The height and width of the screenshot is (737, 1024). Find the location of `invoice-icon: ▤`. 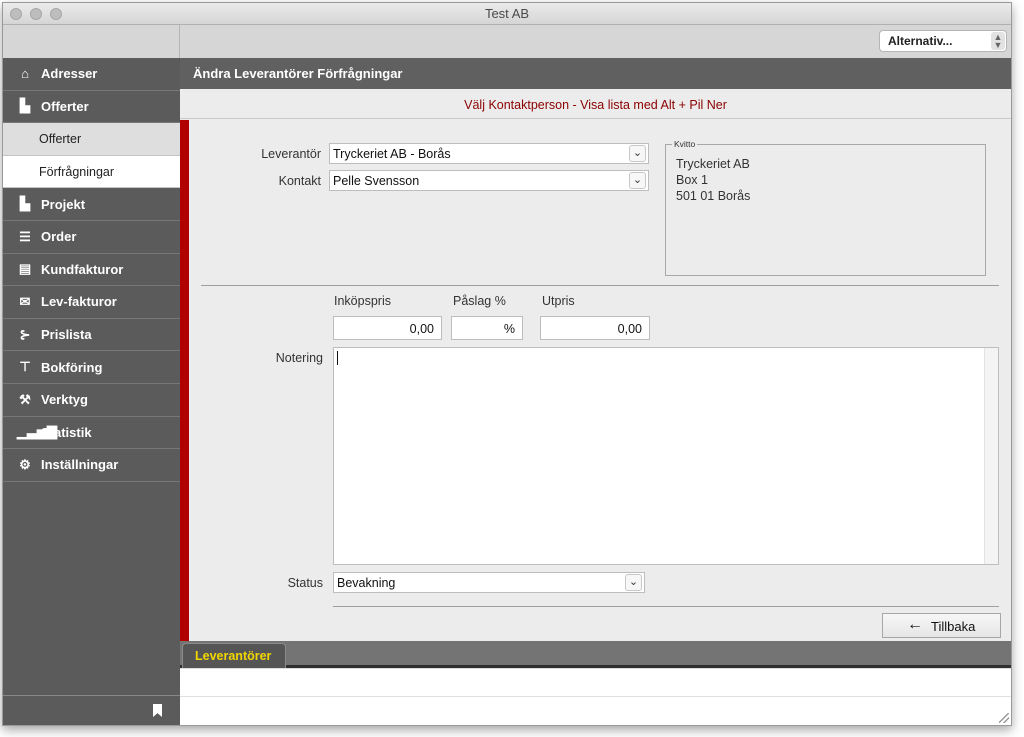

invoice-icon: ▤ is located at coordinates (25, 269).